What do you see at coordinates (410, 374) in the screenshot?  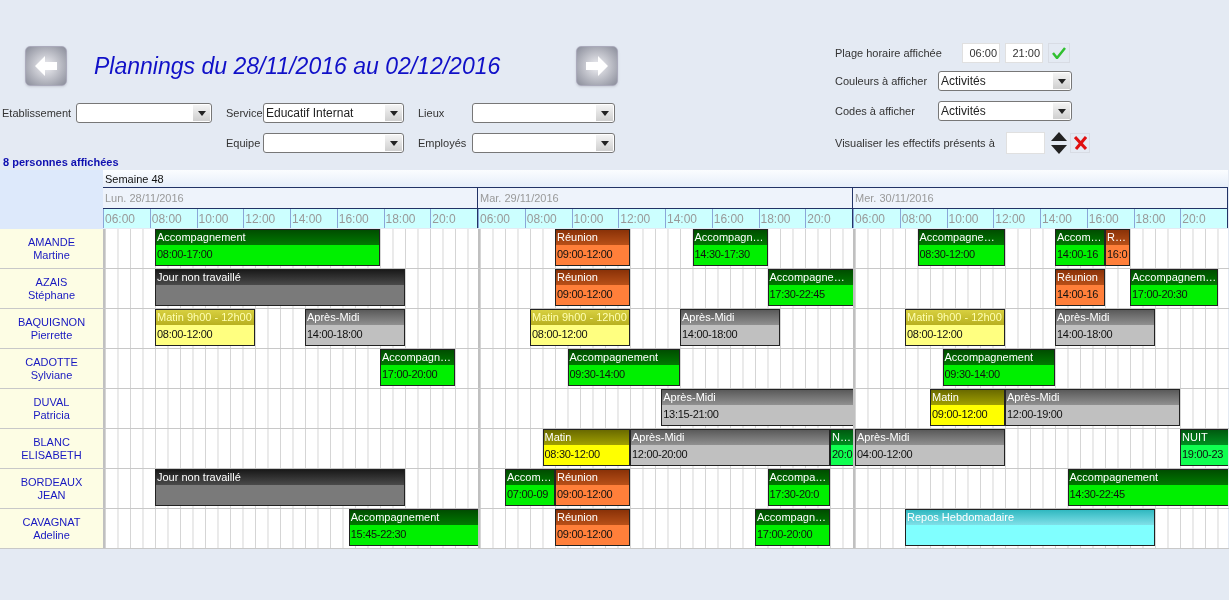 I see `block-time: 17:00-20:00` at bounding box center [410, 374].